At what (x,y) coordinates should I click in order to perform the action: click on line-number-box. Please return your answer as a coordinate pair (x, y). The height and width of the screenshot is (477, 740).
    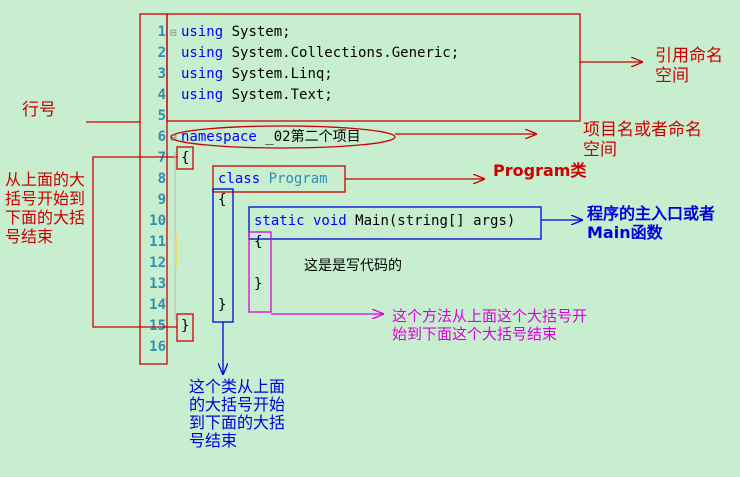
    Looking at the image, I should click on (153, 189).